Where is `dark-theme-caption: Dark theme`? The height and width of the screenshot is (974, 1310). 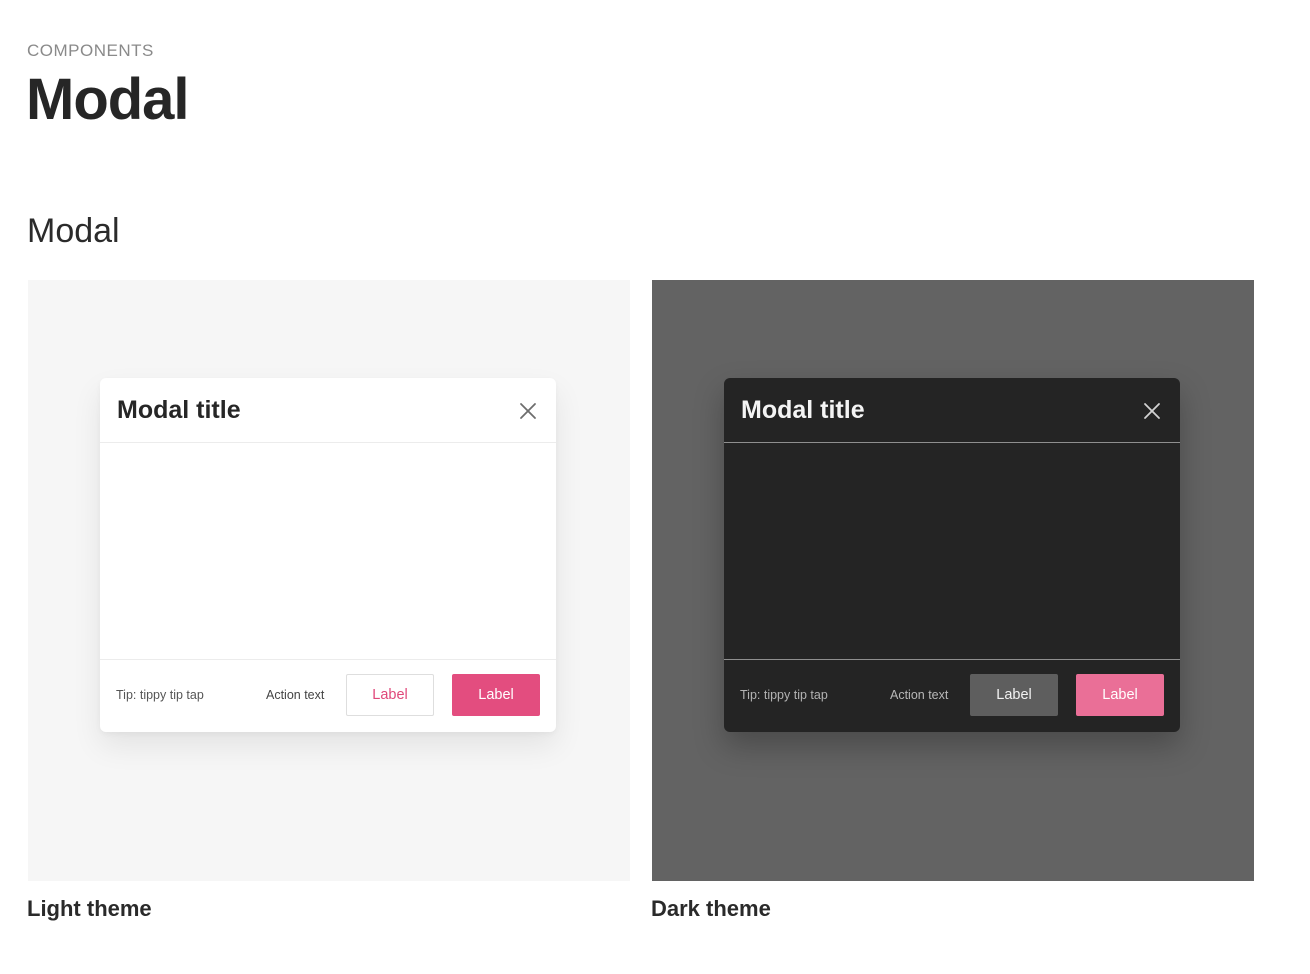 dark-theme-caption: Dark theme is located at coordinates (711, 908).